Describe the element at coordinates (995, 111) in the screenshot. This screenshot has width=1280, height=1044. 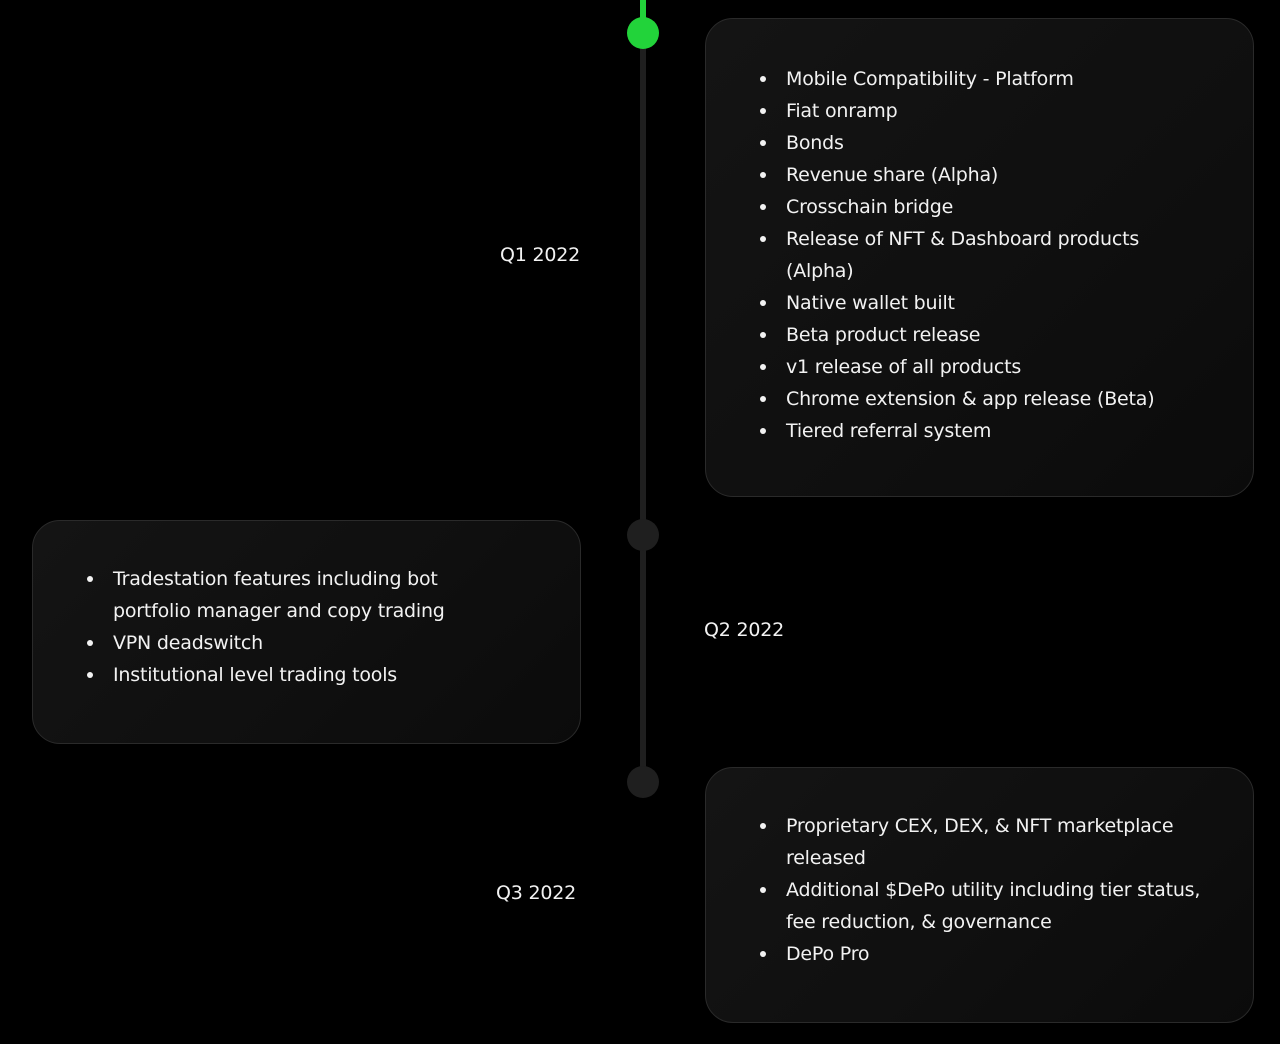
I see `list-item: Fiat onramp` at that location.